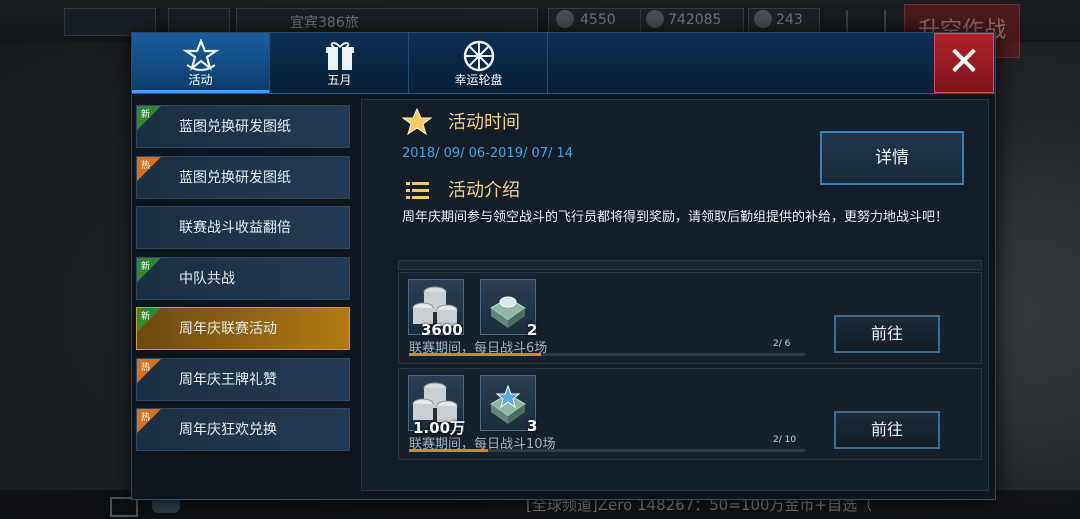 Image resolution: width=1080 pixels, height=519 pixels. I want to click on menu-item-blueprint-exchange: 新 蓝图兑换研发图纸, so click(243, 126).